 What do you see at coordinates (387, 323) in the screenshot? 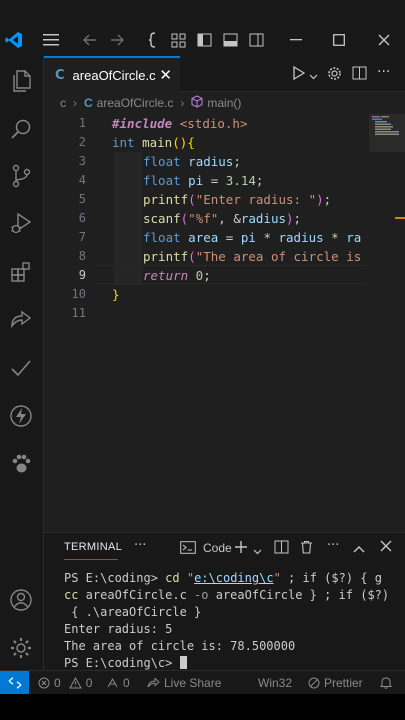
I see `minimap` at bounding box center [387, 323].